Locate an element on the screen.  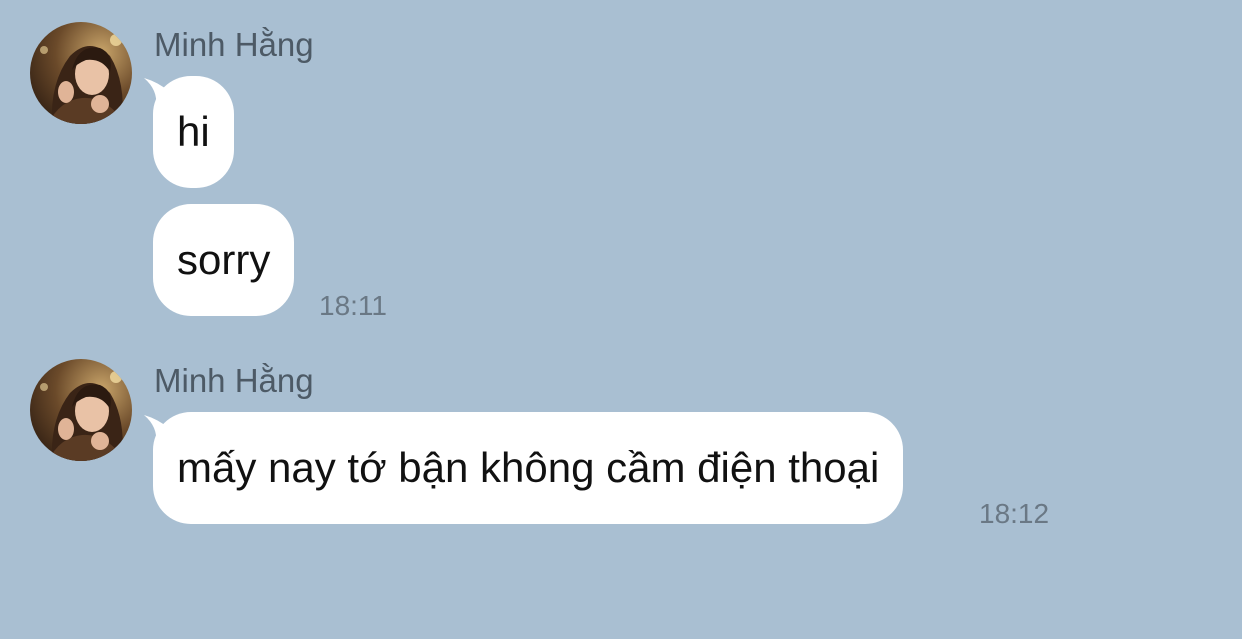
message-text: sorry is located at coordinates (224, 259).